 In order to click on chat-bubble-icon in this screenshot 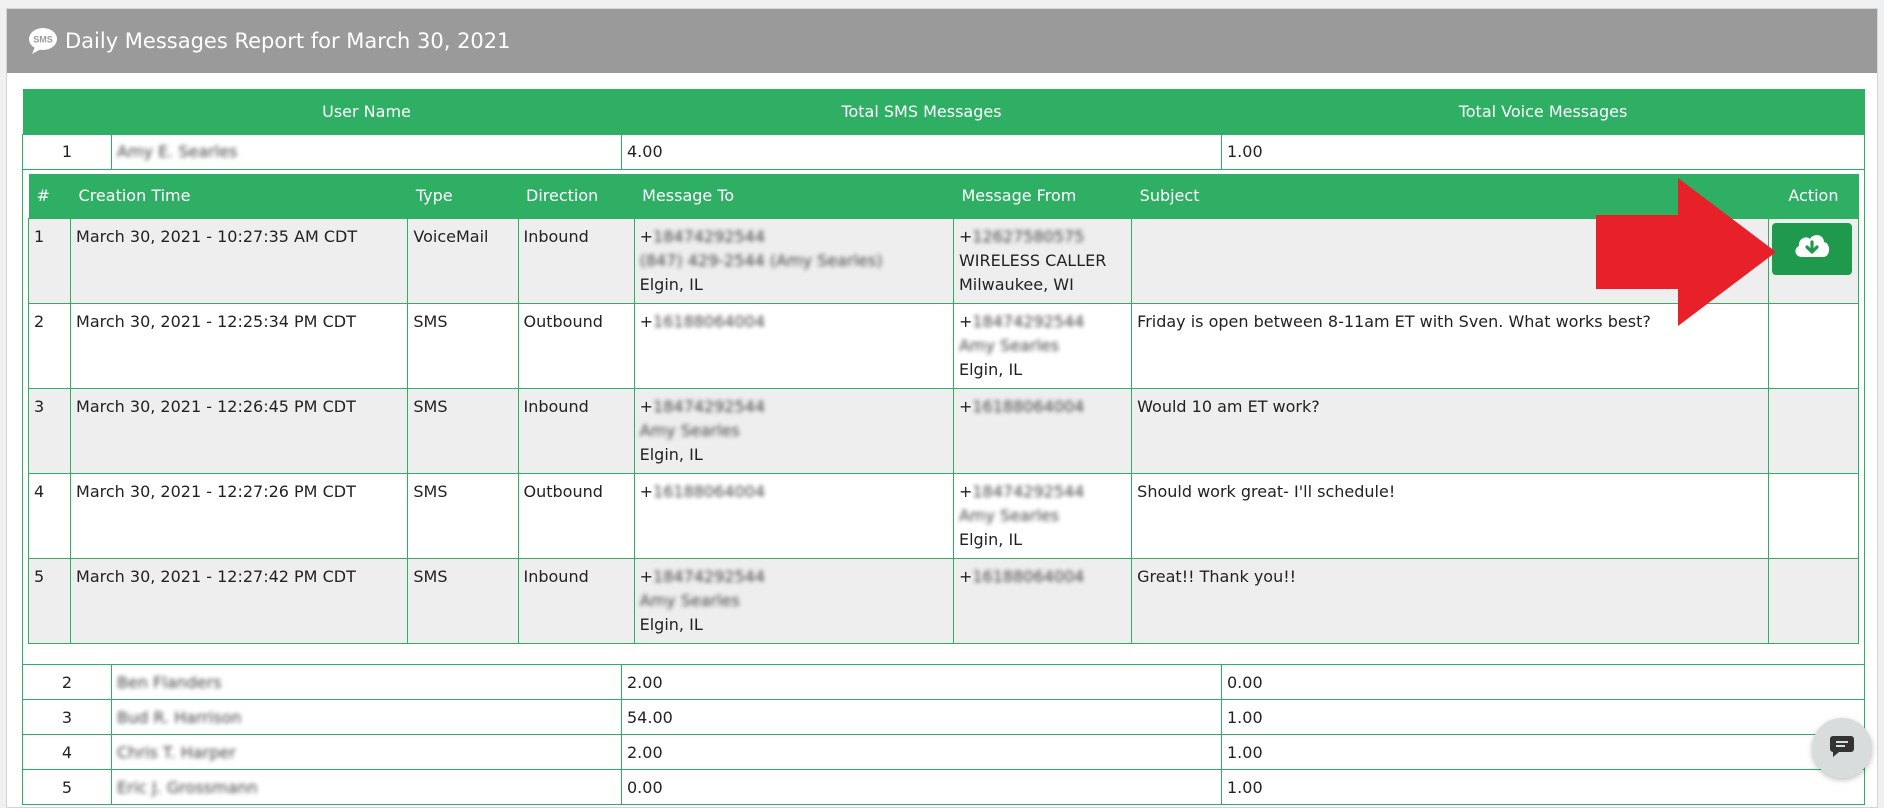, I will do `click(1842, 748)`.